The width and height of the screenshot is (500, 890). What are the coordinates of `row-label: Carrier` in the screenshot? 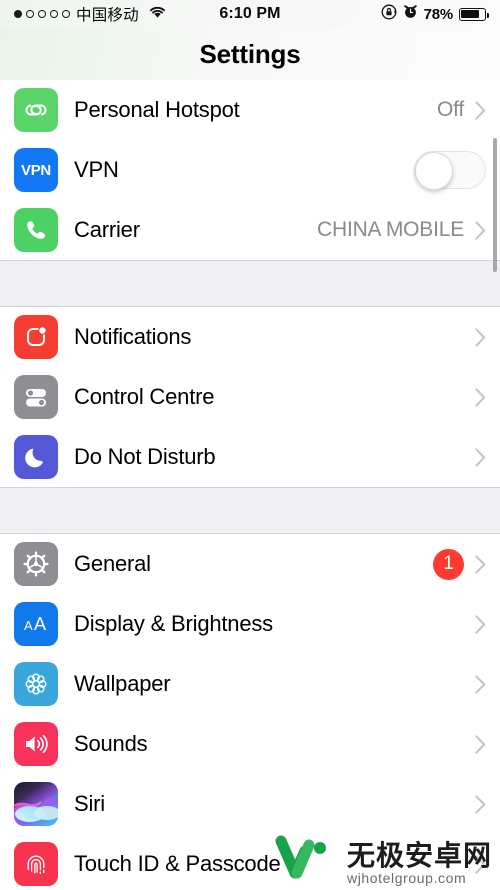 It's located at (107, 229).